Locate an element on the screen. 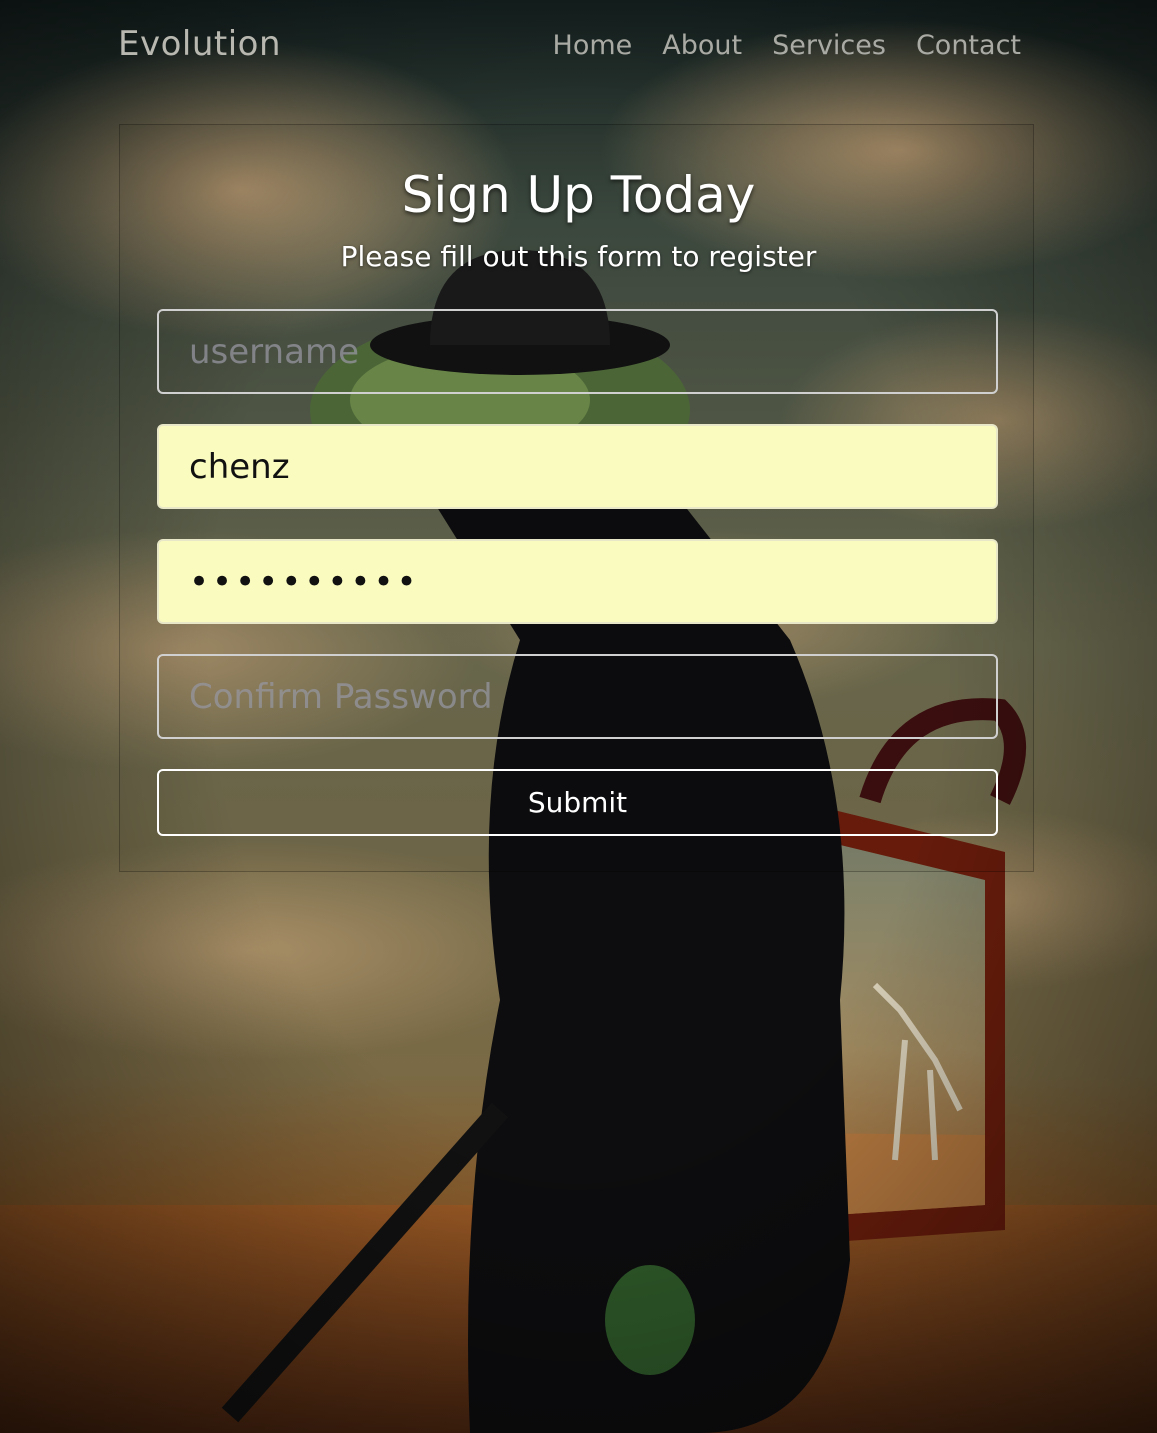 The width and height of the screenshot is (1157, 1433). submit-button: Submit is located at coordinates (577, 802).